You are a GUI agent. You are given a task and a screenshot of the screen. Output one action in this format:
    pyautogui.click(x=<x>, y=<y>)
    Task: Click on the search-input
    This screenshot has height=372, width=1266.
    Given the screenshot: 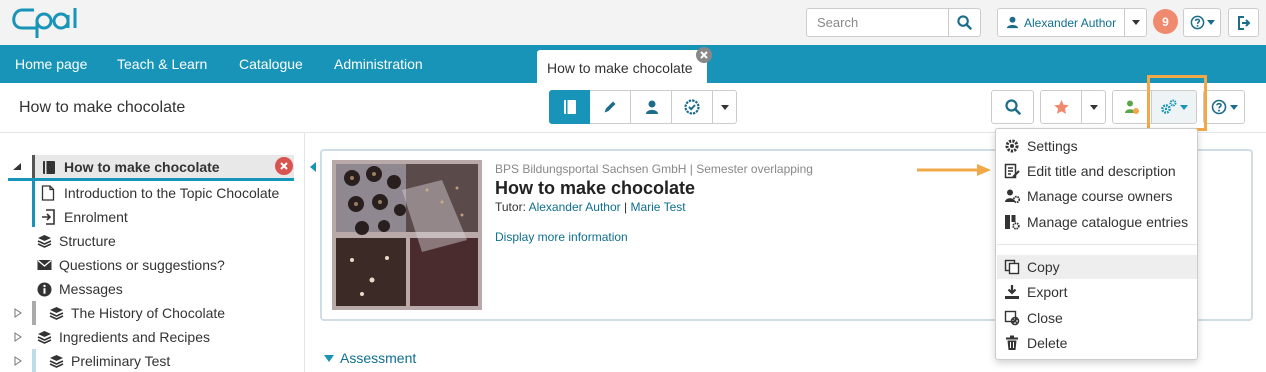 What is the action you would take?
    pyautogui.click(x=877, y=22)
    